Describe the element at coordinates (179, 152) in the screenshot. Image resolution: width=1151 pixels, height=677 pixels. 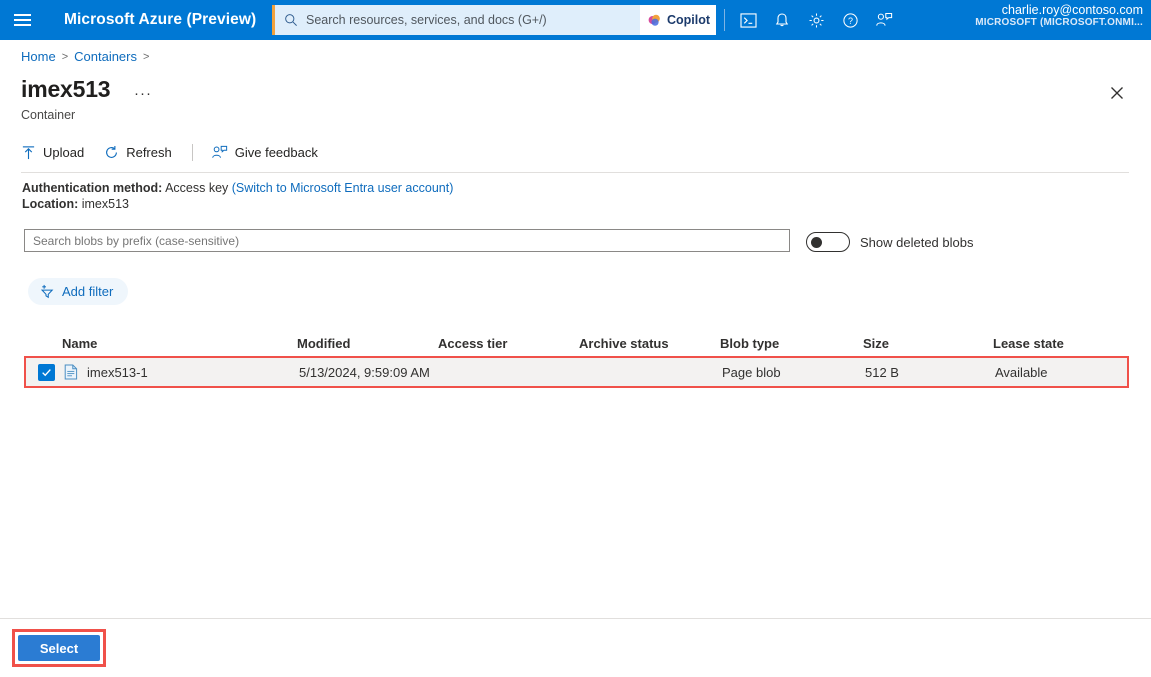
I see `command-bar: Upload Refresh Give feedback` at that location.